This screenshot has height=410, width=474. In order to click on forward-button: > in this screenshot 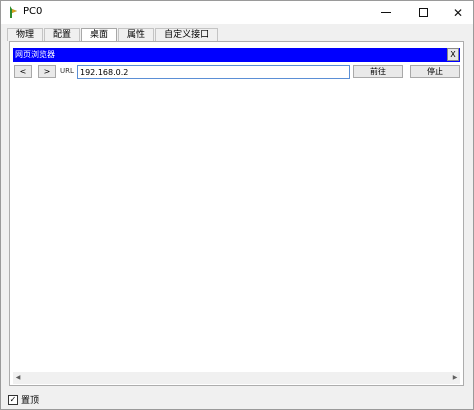, I will do `click(47, 71)`.